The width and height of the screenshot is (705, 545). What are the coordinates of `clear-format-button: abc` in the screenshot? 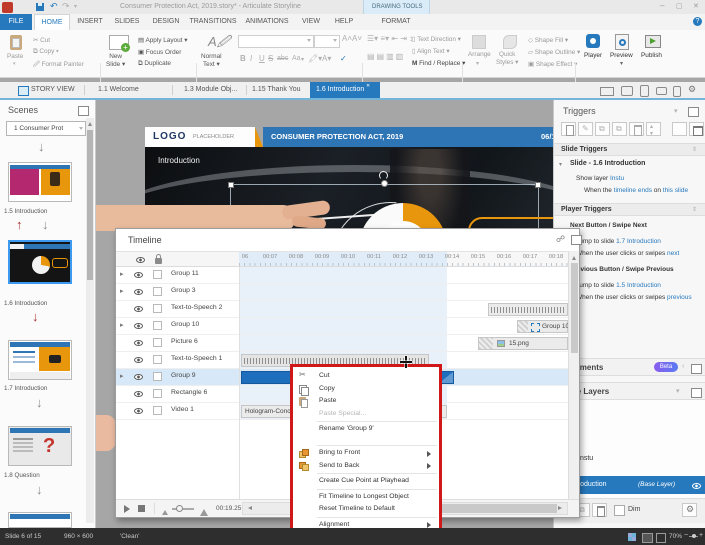 It's located at (282, 58).